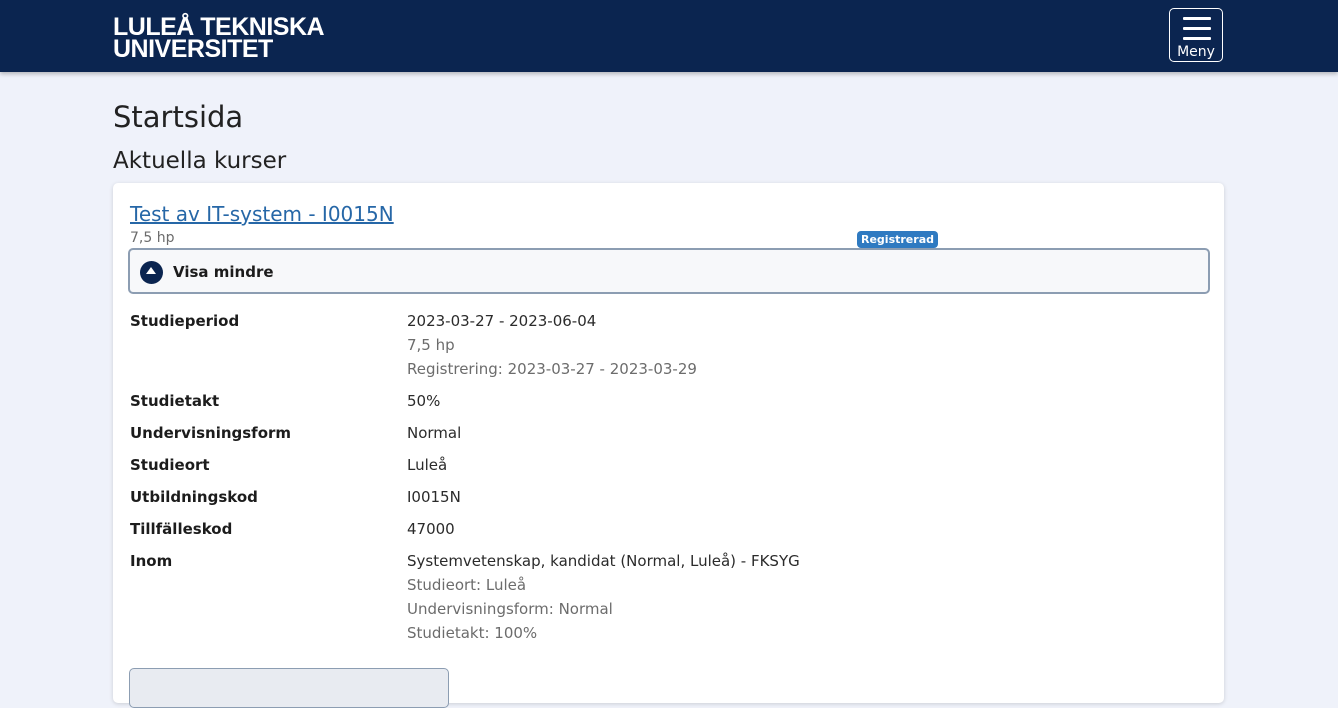 The height and width of the screenshot is (708, 1338). I want to click on hamburger-icon, so click(1197, 32).